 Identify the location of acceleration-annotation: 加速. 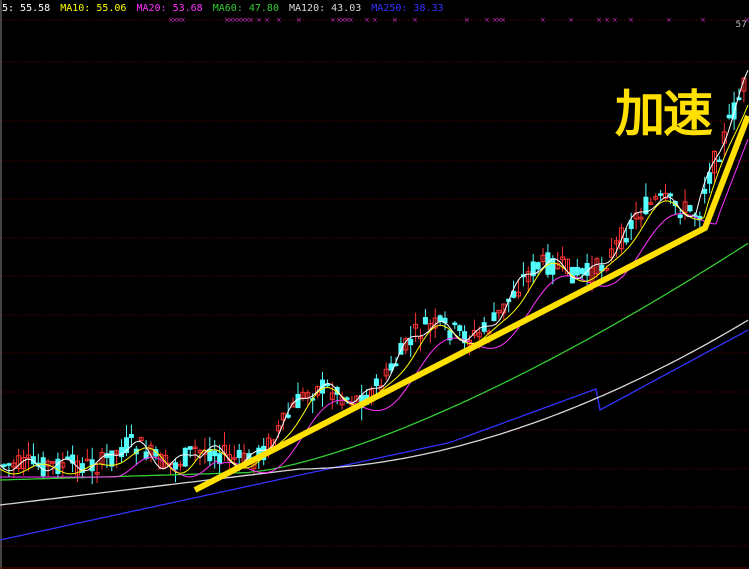
(664, 114).